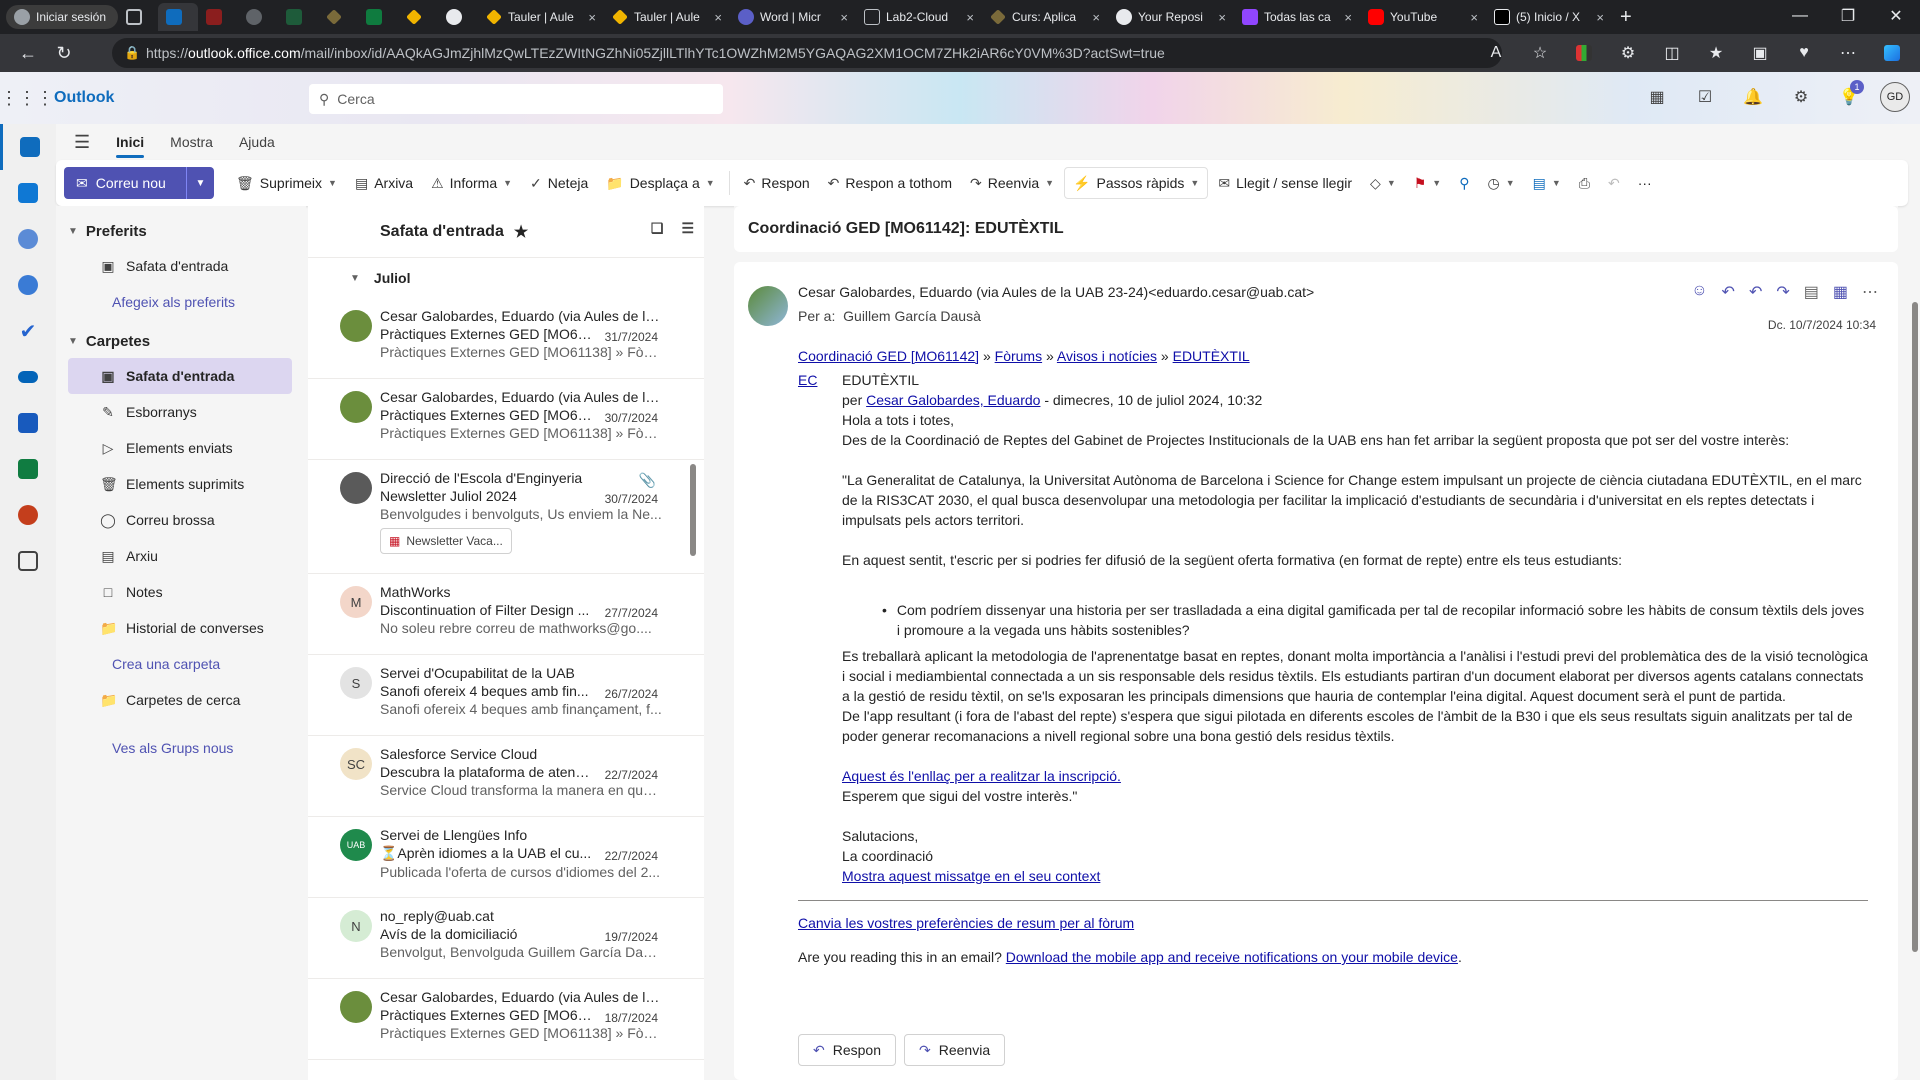  I want to click on favorite-star-icon: ☆, so click(1540, 53).